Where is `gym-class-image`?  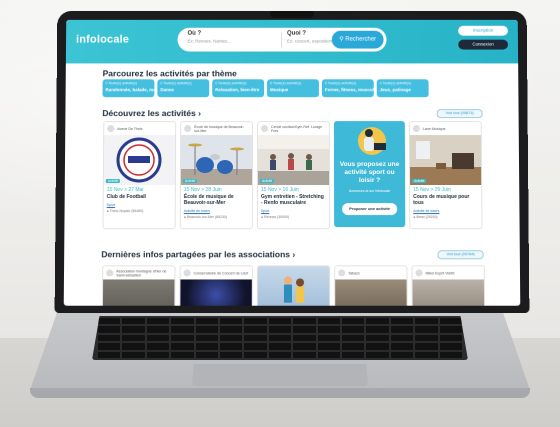
gym-class-image is located at coordinates (293, 160).